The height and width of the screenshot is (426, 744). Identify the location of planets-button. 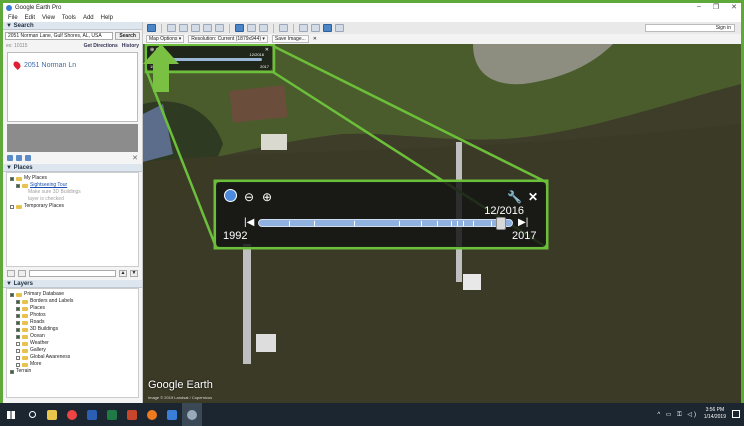
(263, 28).